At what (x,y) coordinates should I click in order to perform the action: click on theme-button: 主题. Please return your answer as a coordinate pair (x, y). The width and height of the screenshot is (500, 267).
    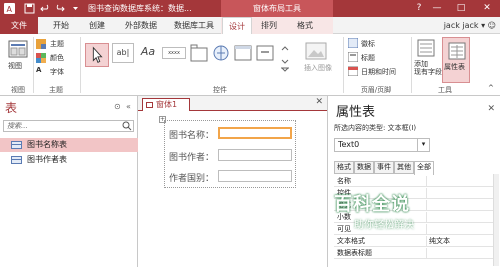
    Looking at the image, I should click on (57, 44).